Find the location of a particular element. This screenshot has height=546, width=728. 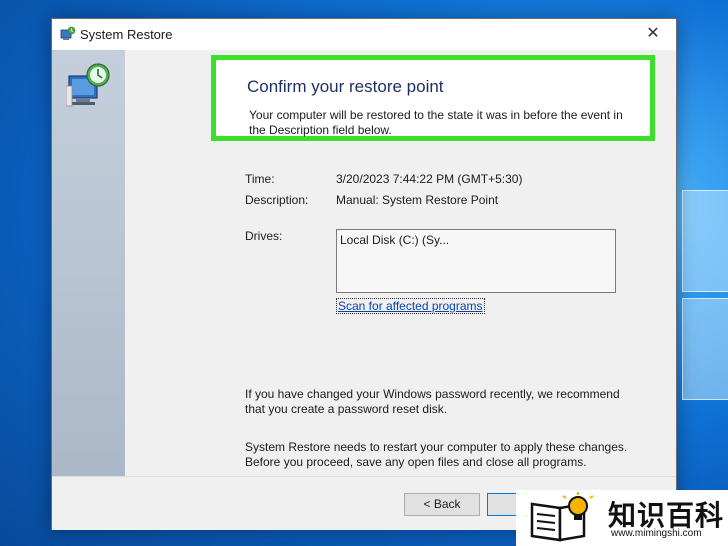

title-bar: System Restore ✕ is located at coordinates (364, 34).